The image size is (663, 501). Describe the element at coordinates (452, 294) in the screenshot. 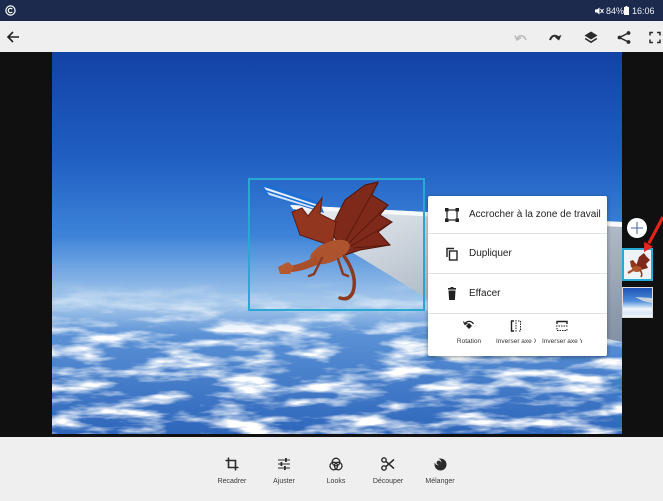

I see `trash-icon` at that location.